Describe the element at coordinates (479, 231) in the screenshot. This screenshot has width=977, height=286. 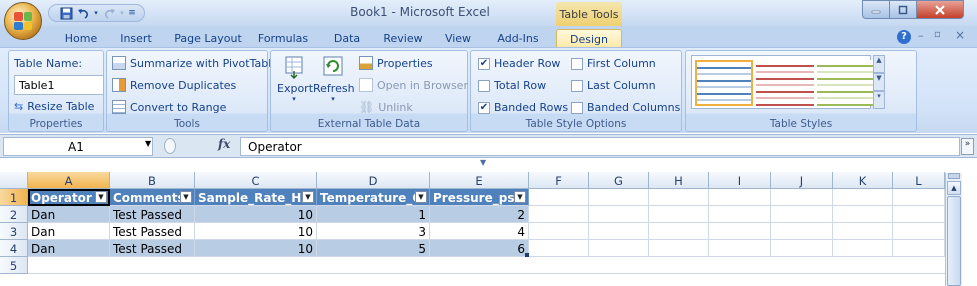
I see `table-cell: 4` at that location.